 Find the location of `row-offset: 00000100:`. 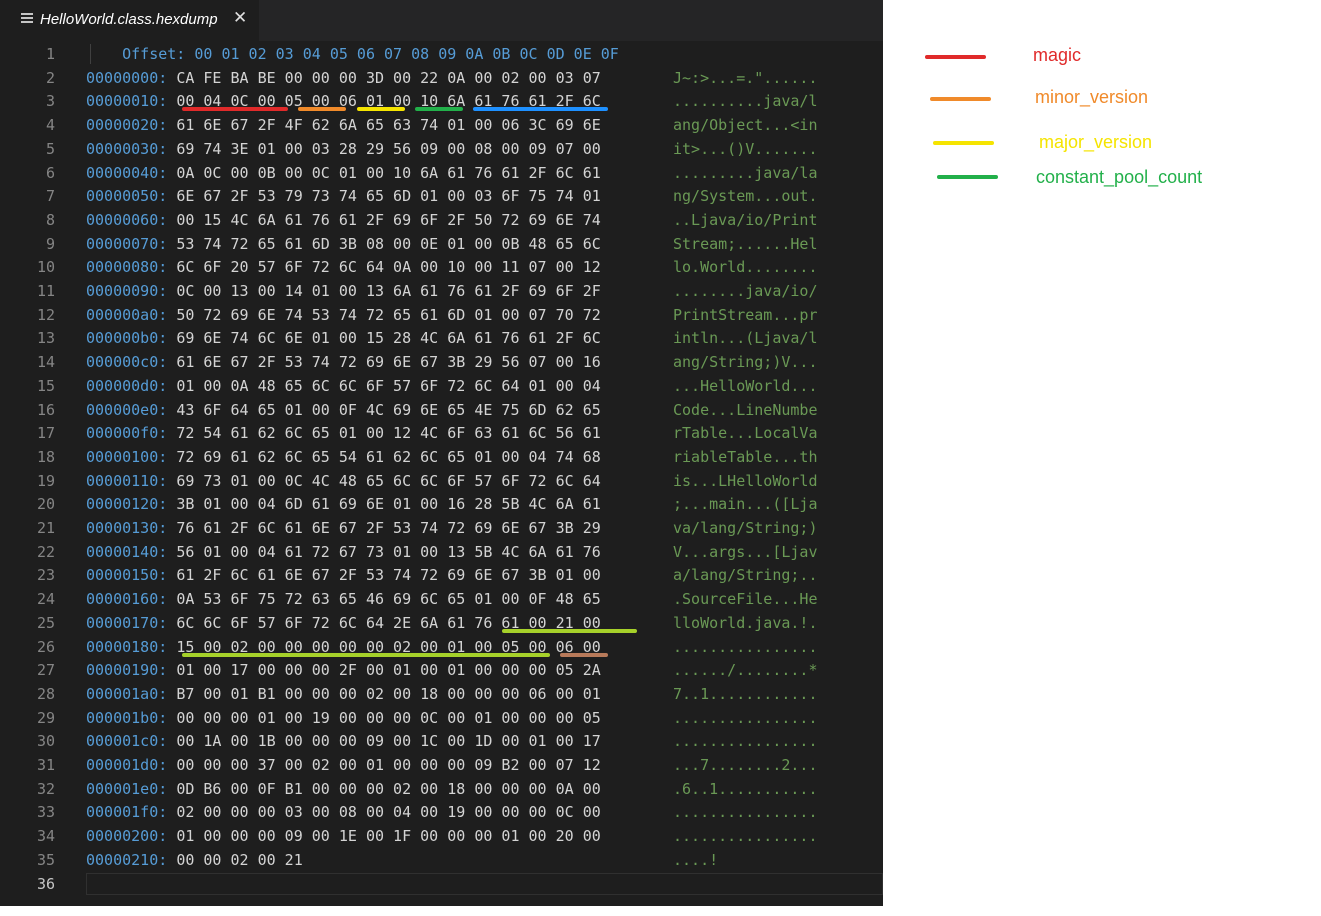

row-offset: 00000100: is located at coordinates (131, 456).